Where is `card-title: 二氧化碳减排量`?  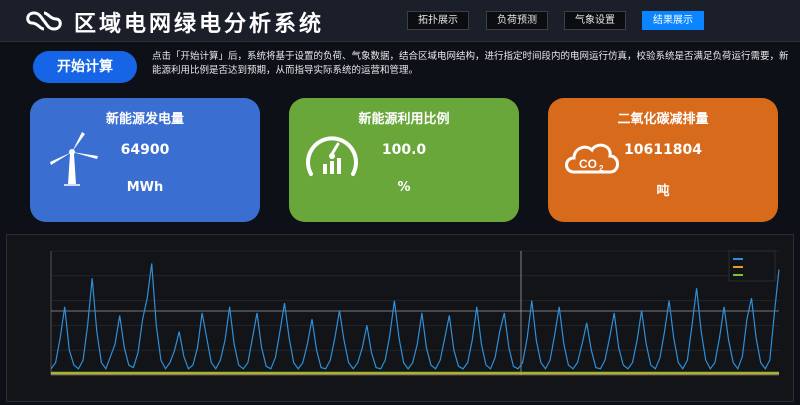
card-title: 二氧化碳减排量 is located at coordinates (663, 119).